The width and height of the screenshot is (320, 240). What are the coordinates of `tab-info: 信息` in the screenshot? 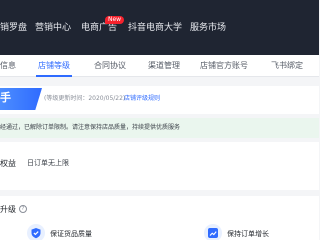 It's located at (8, 65).